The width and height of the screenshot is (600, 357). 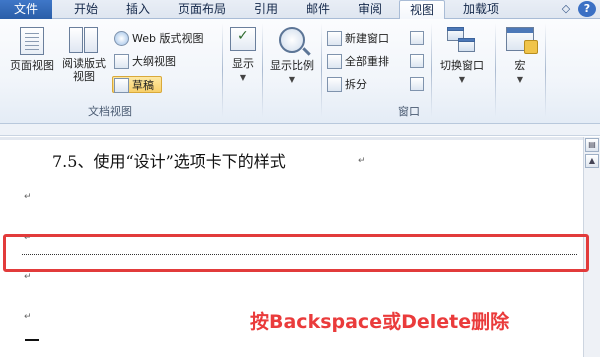 I want to click on arrange-all-button: 全部重排, so click(x=359, y=61).